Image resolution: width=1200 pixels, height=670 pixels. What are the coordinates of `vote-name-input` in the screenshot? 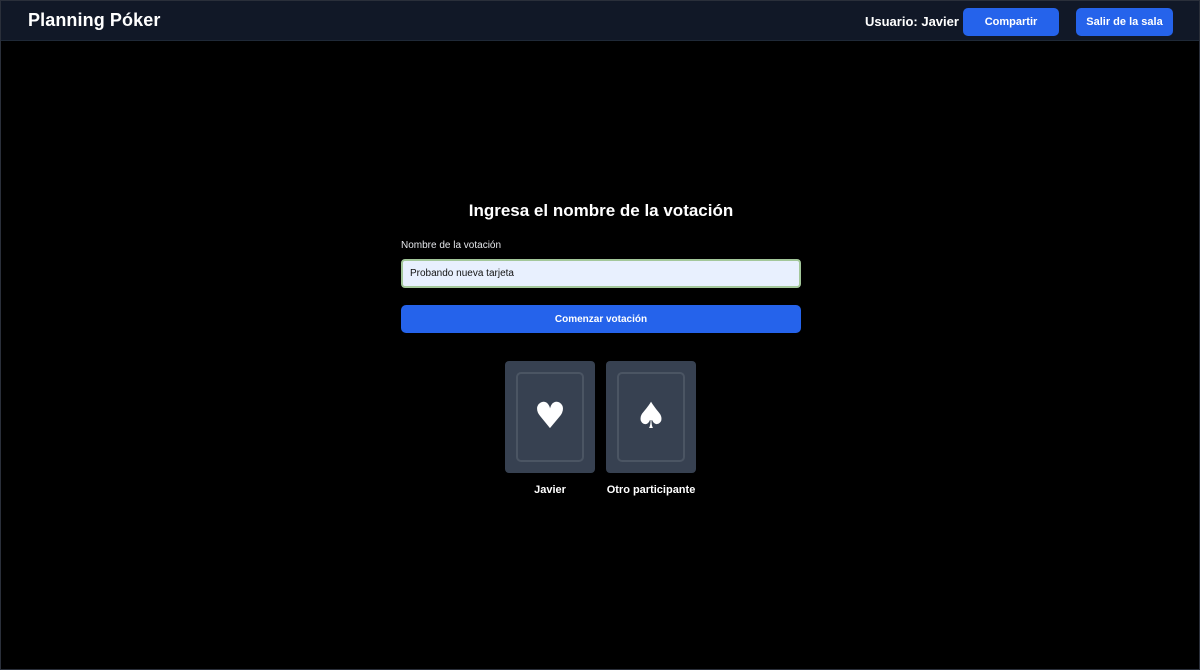 It's located at (601, 273).